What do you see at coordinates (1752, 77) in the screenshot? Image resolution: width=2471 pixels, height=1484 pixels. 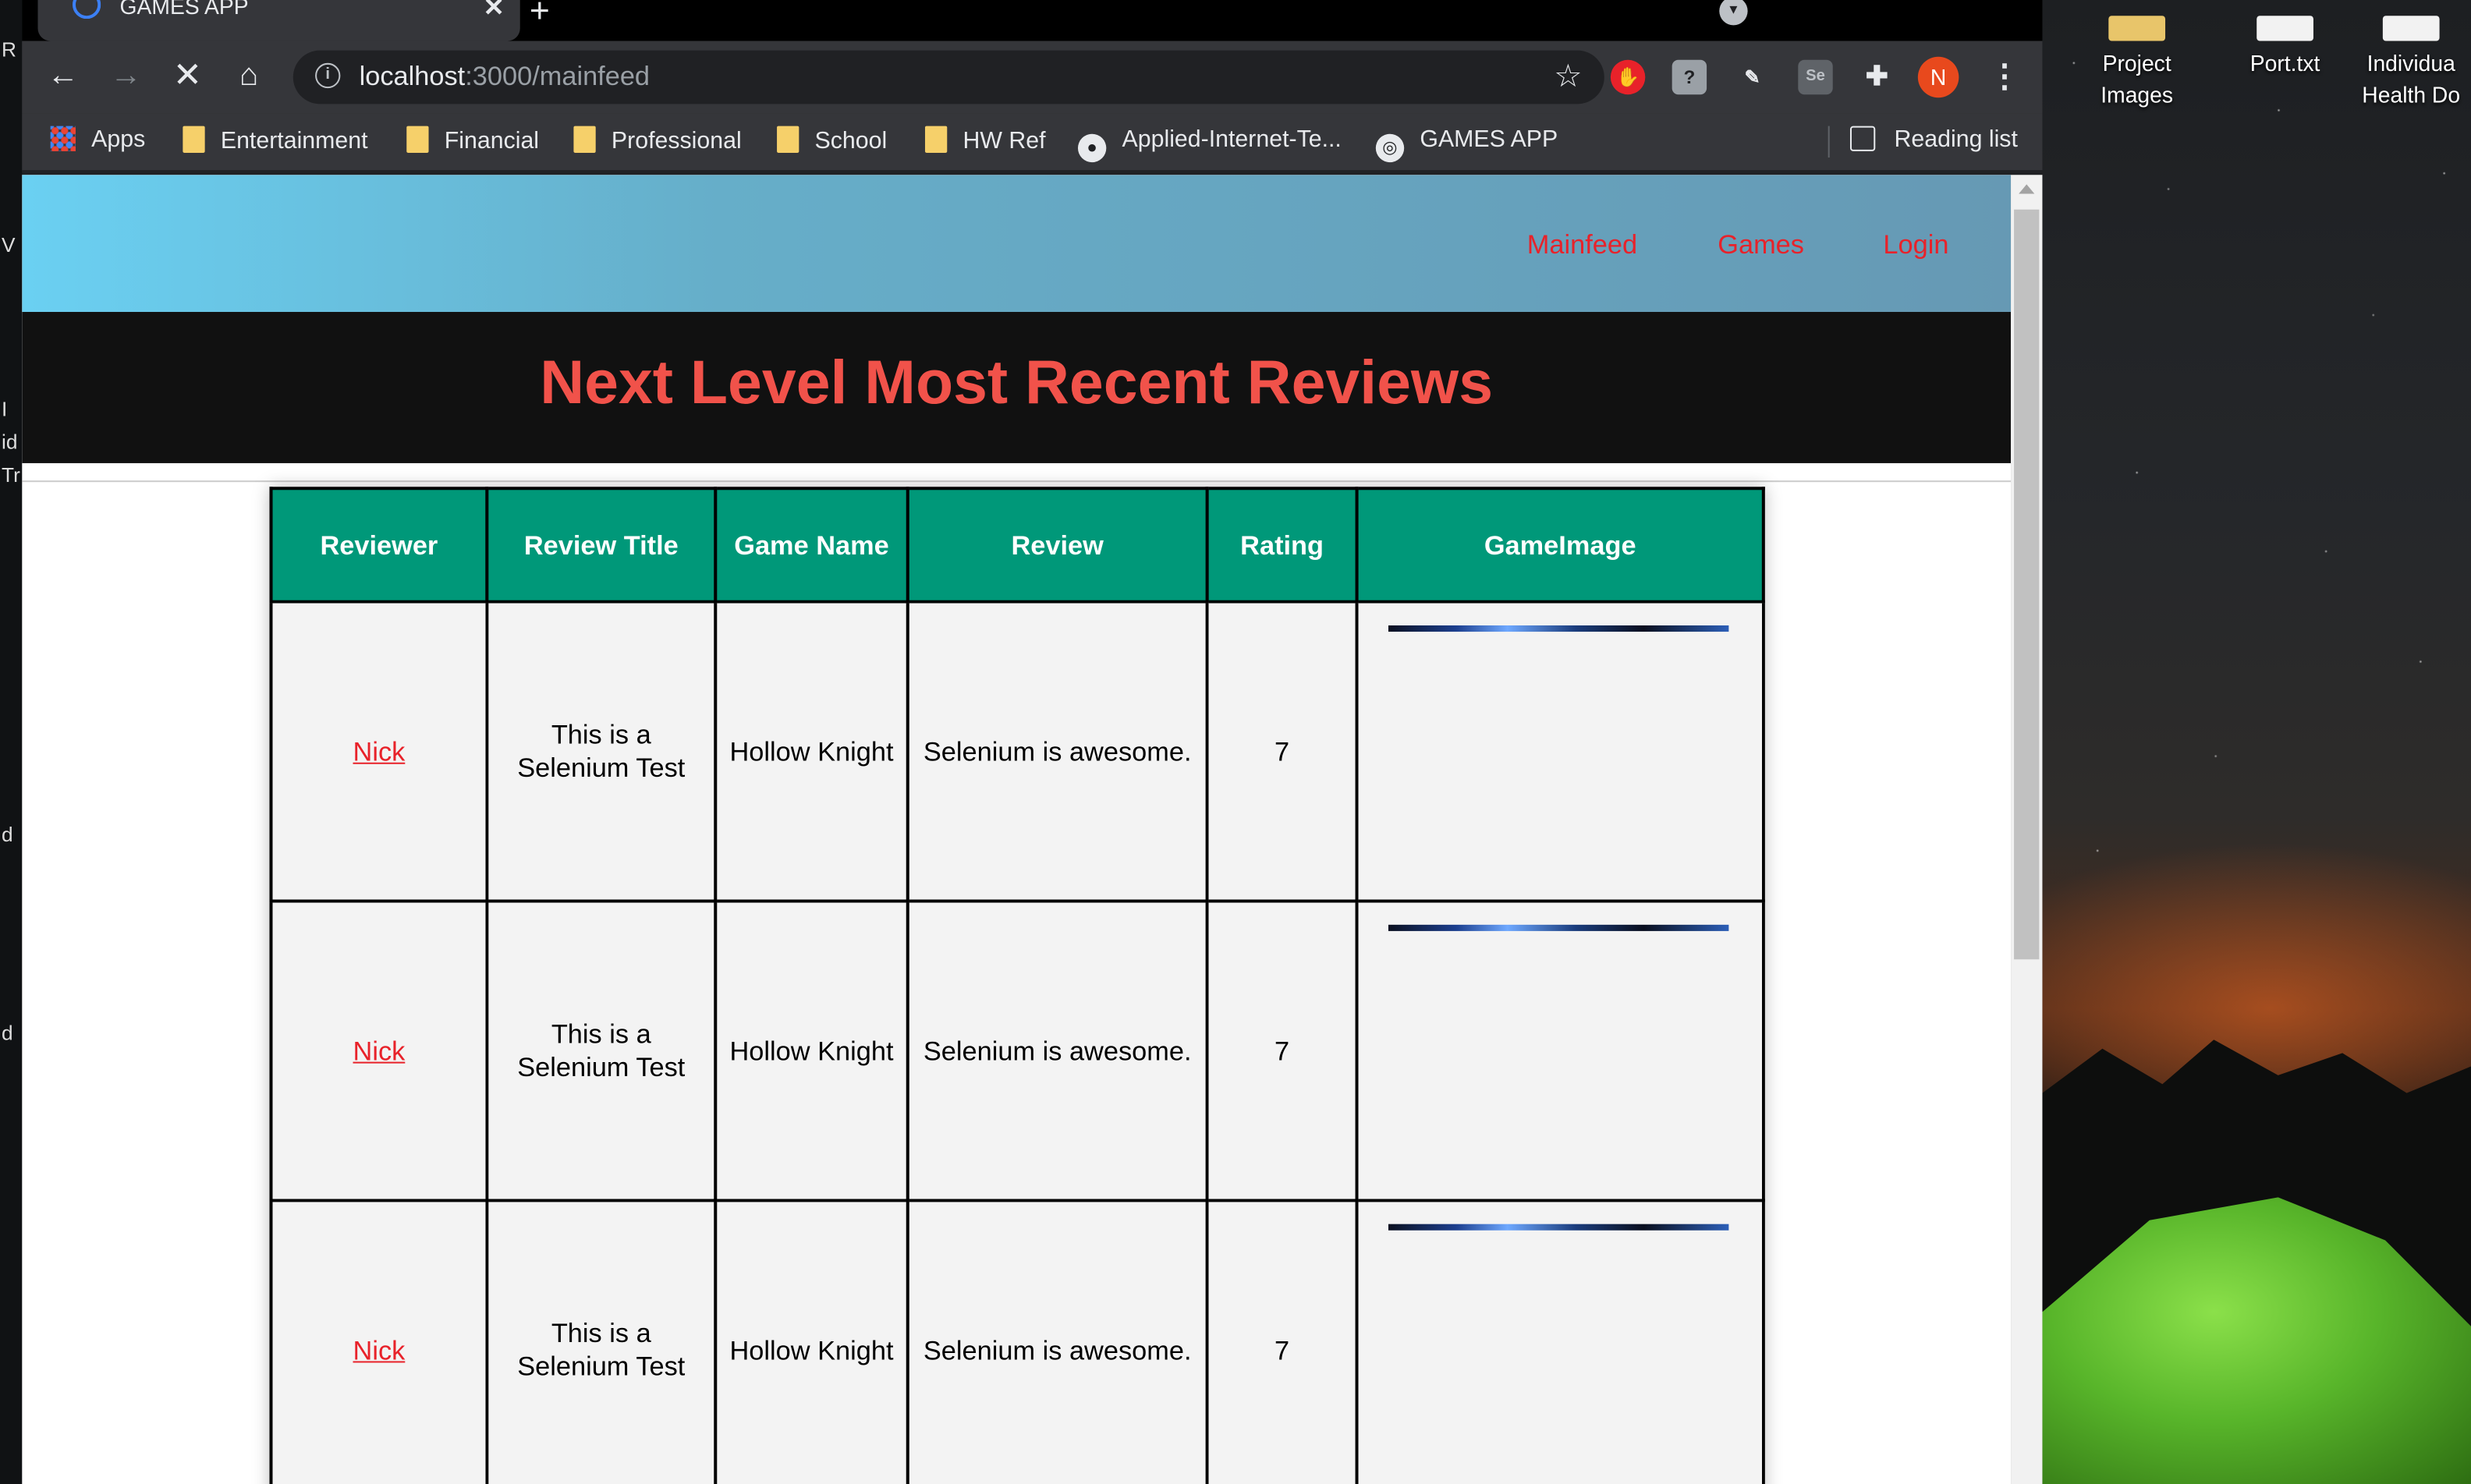 I see `picker-extension-icon: ✎` at bounding box center [1752, 77].